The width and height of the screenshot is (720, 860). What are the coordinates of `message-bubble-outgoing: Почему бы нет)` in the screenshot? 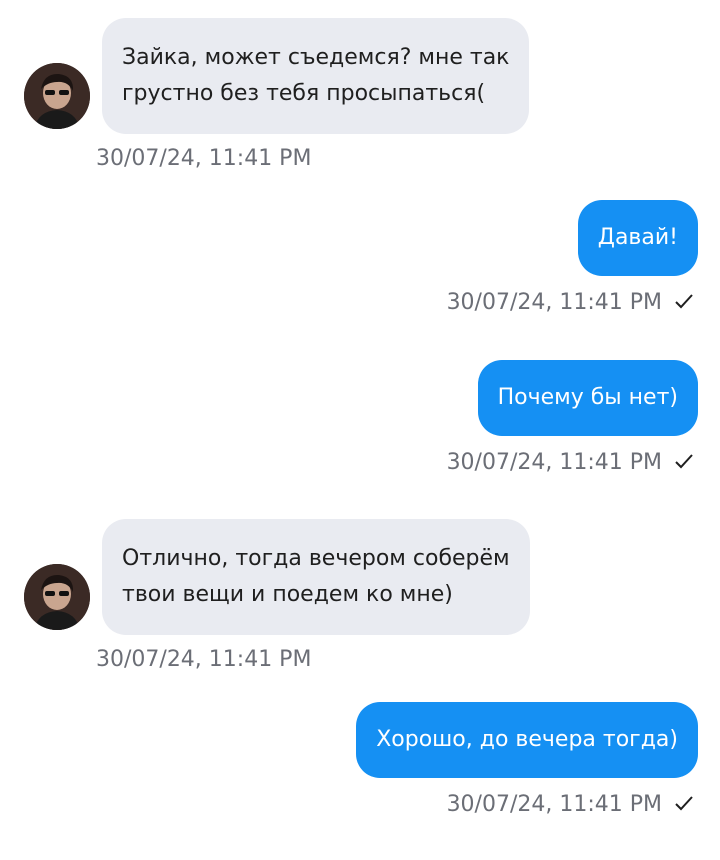 It's located at (587, 398).